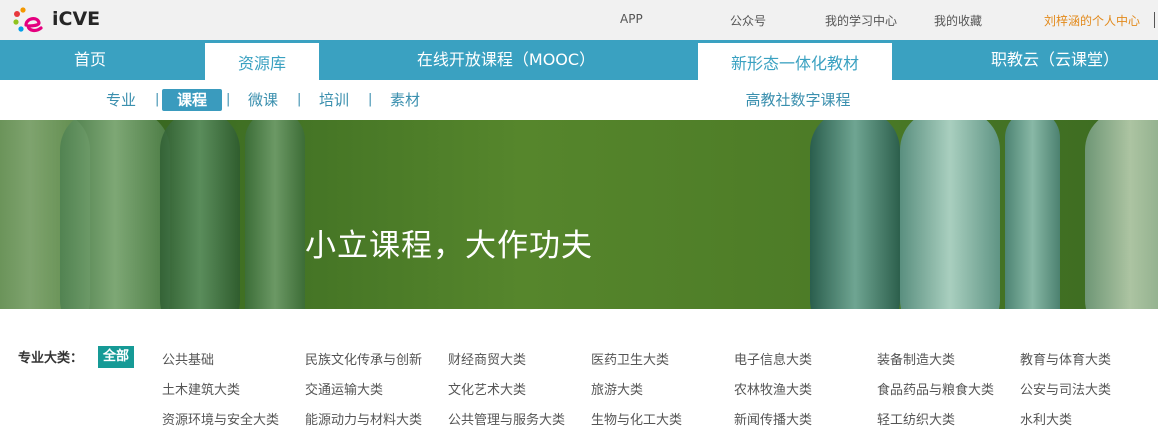 This screenshot has height=432, width=1158. What do you see at coordinates (636, 418) in the screenshot?
I see `category-item: 生物与化工大类` at bounding box center [636, 418].